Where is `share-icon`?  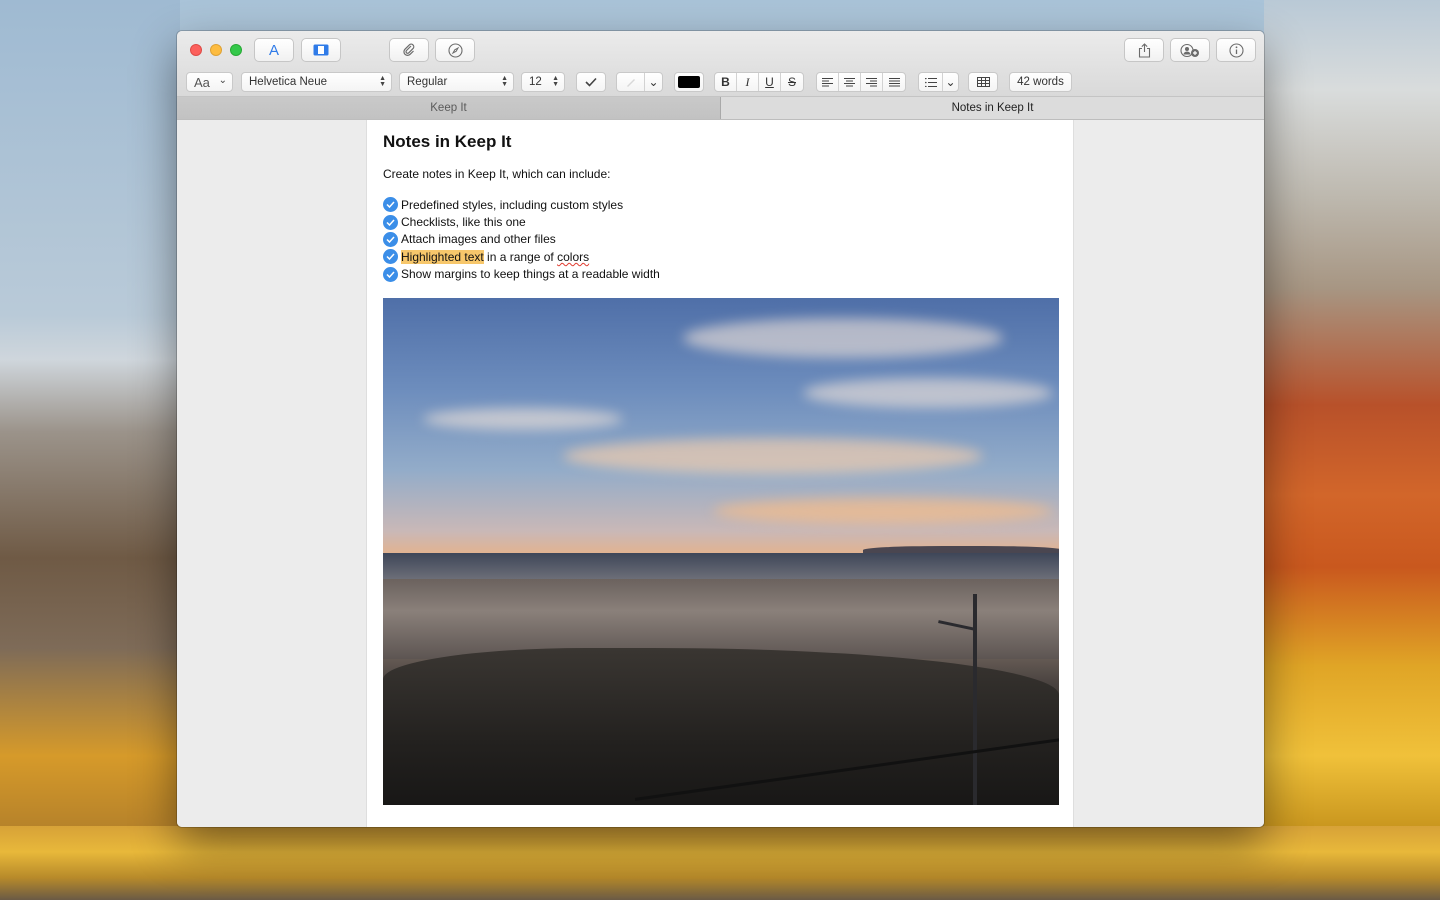 share-icon is located at coordinates (1144, 50).